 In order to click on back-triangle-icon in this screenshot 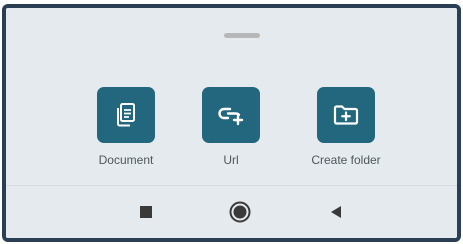, I will do `click(336, 212)`.